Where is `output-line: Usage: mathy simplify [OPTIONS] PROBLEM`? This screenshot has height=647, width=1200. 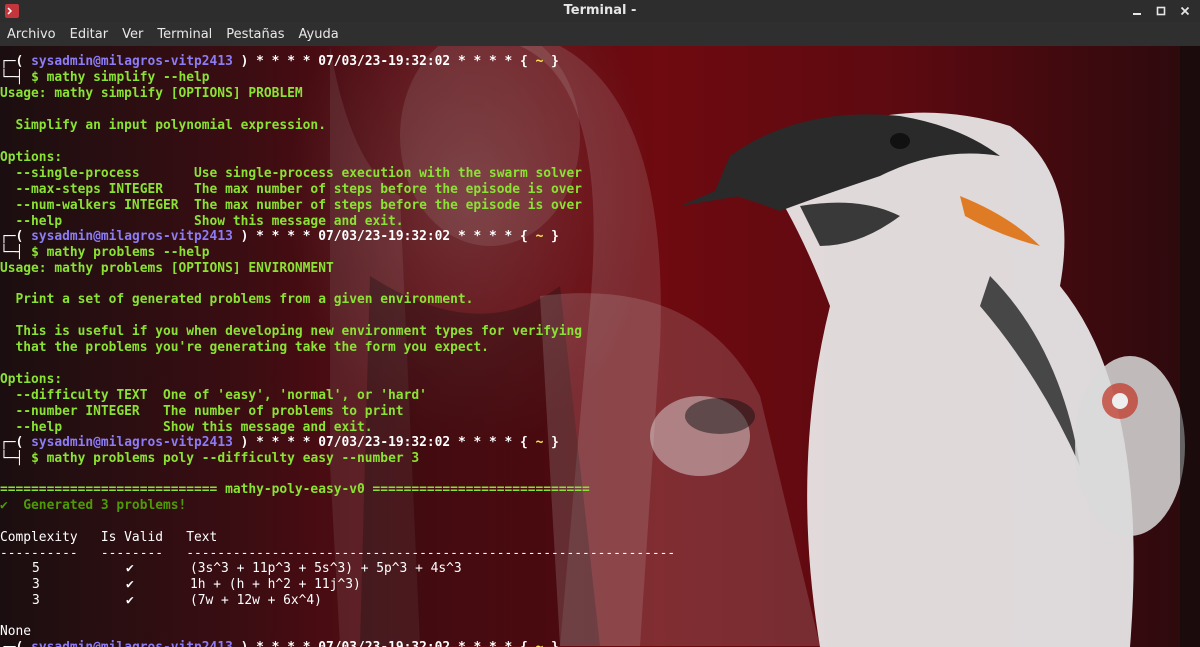
output-line: Usage: mathy simplify [OPTIONS] PROBLEM is located at coordinates (151, 93).